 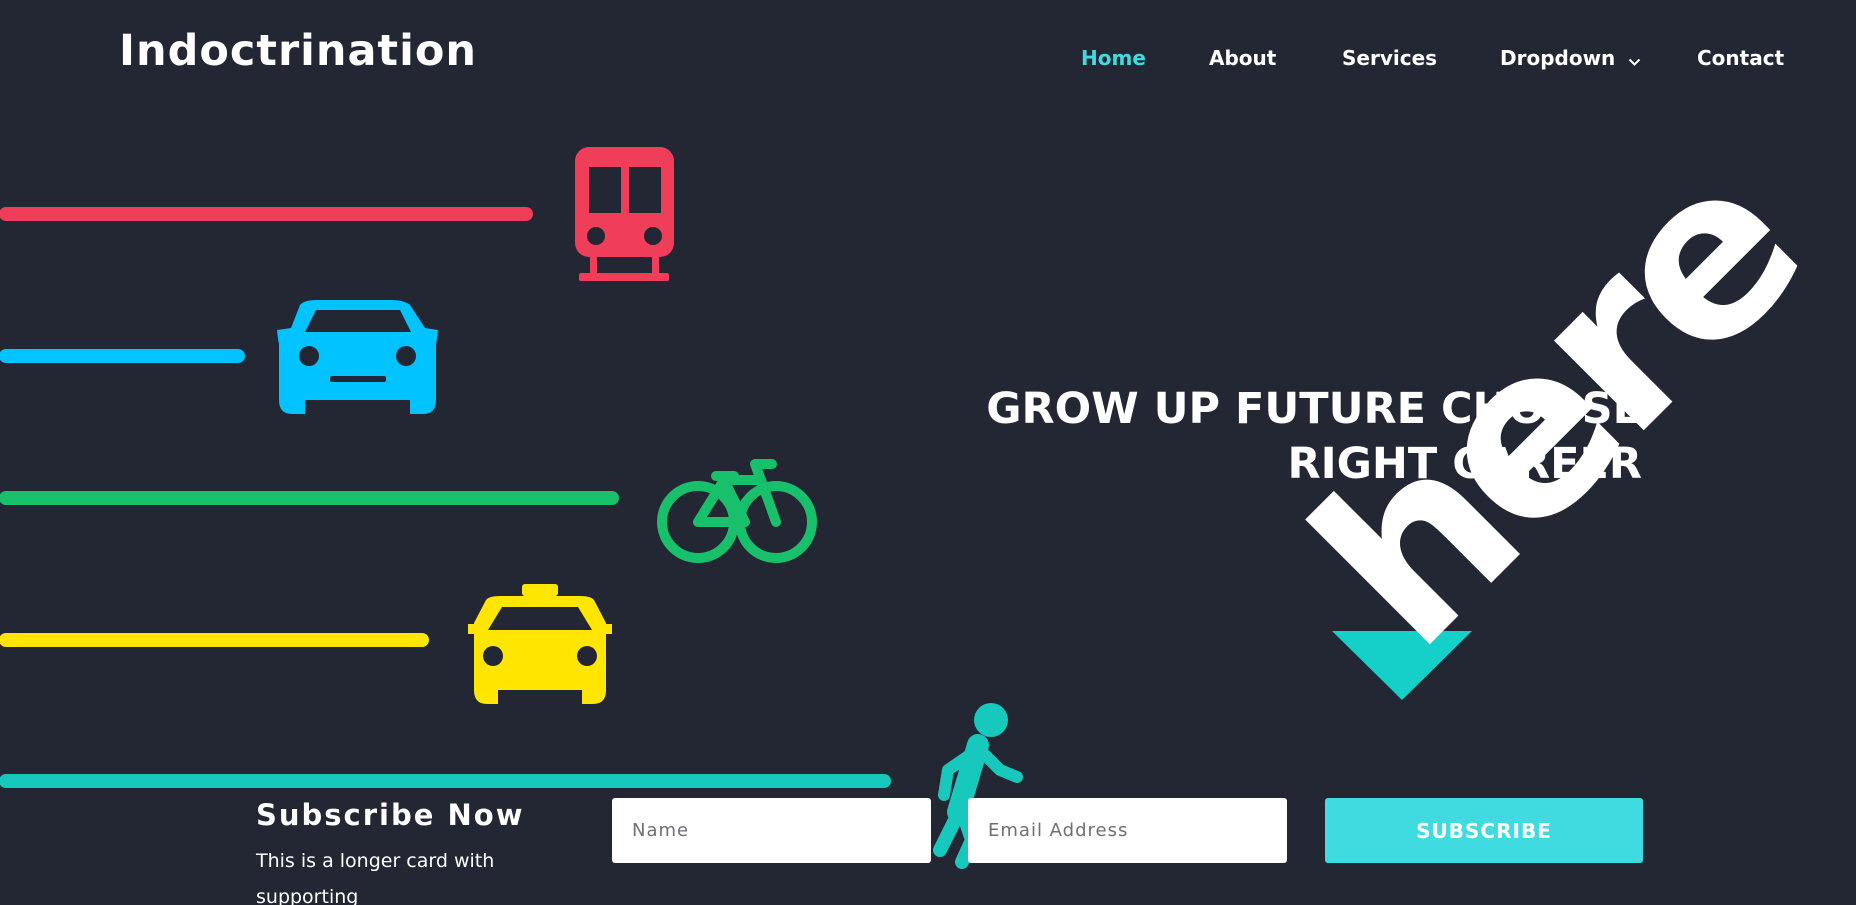 What do you see at coordinates (737, 511) in the screenshot?
I see `bicycle-icon` at bounding box center [737, 511].